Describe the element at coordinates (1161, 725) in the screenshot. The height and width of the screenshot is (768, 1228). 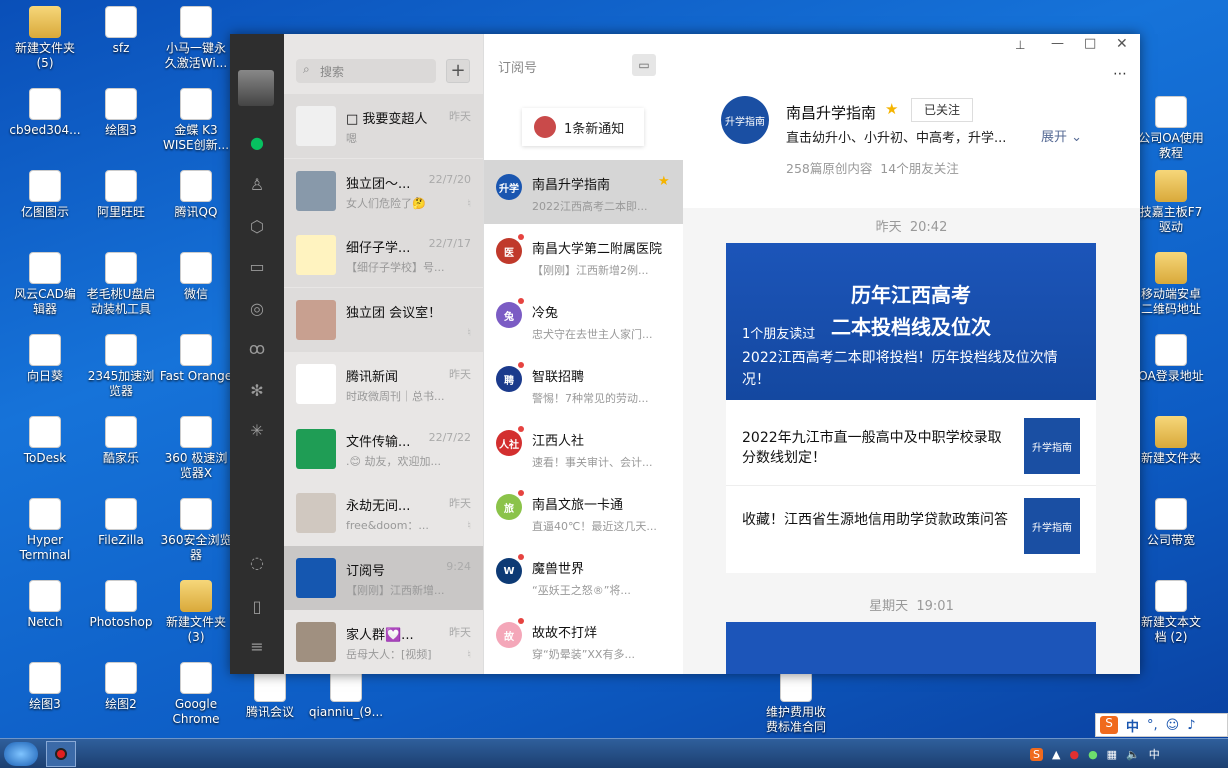
I see `ime-toolbar: S 中 °, ☺ ♪` at that location.